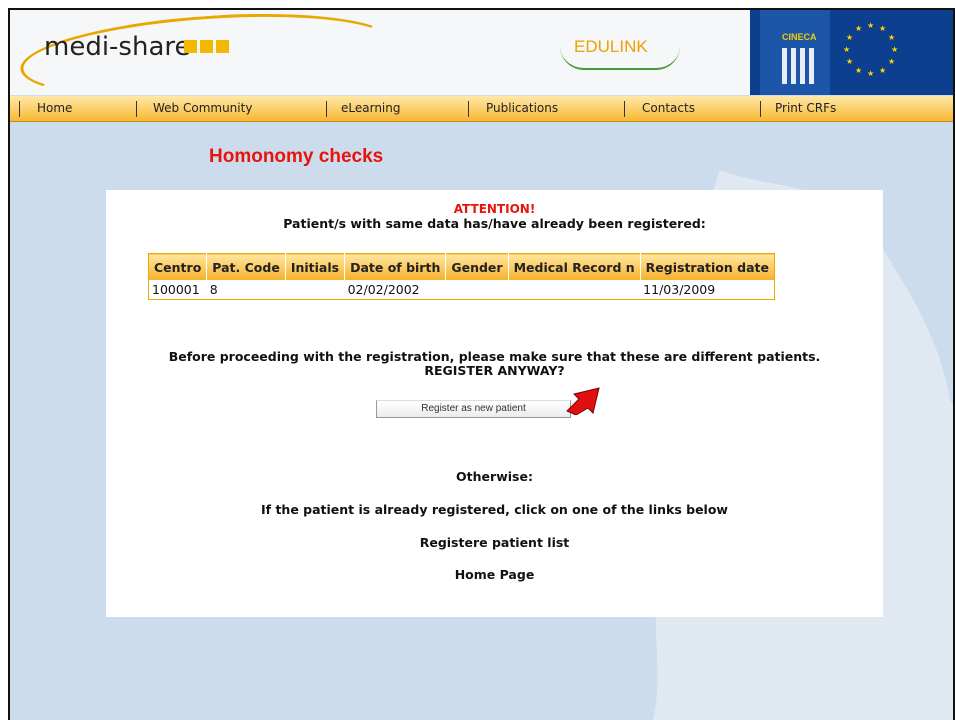 This screenshot has height=720, width=955. What do you see at coordinates (246, 266) in the screenshot?
I see `column-header-pat-code: Pat. Code` at bounding box center [246, 266].